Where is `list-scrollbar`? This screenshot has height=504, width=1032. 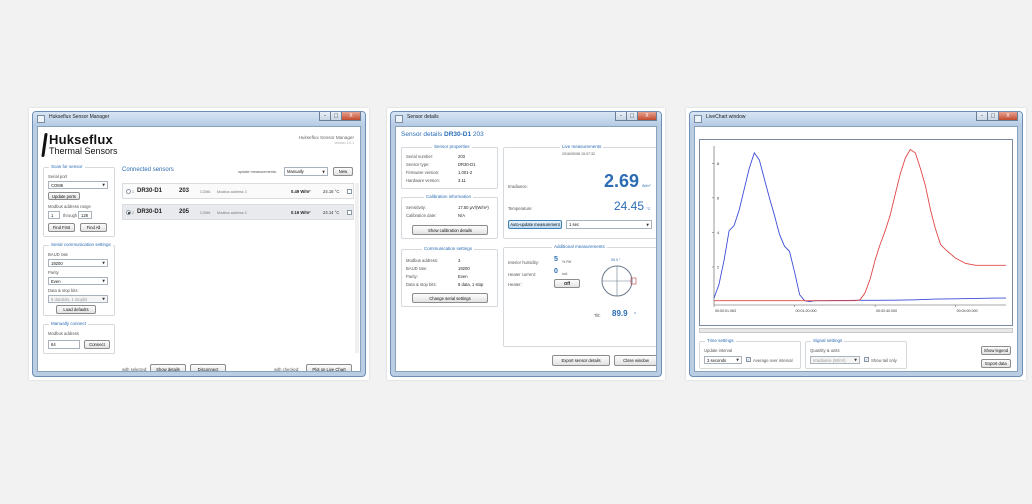 list-scrollbar is located at coordinates (357, 268).